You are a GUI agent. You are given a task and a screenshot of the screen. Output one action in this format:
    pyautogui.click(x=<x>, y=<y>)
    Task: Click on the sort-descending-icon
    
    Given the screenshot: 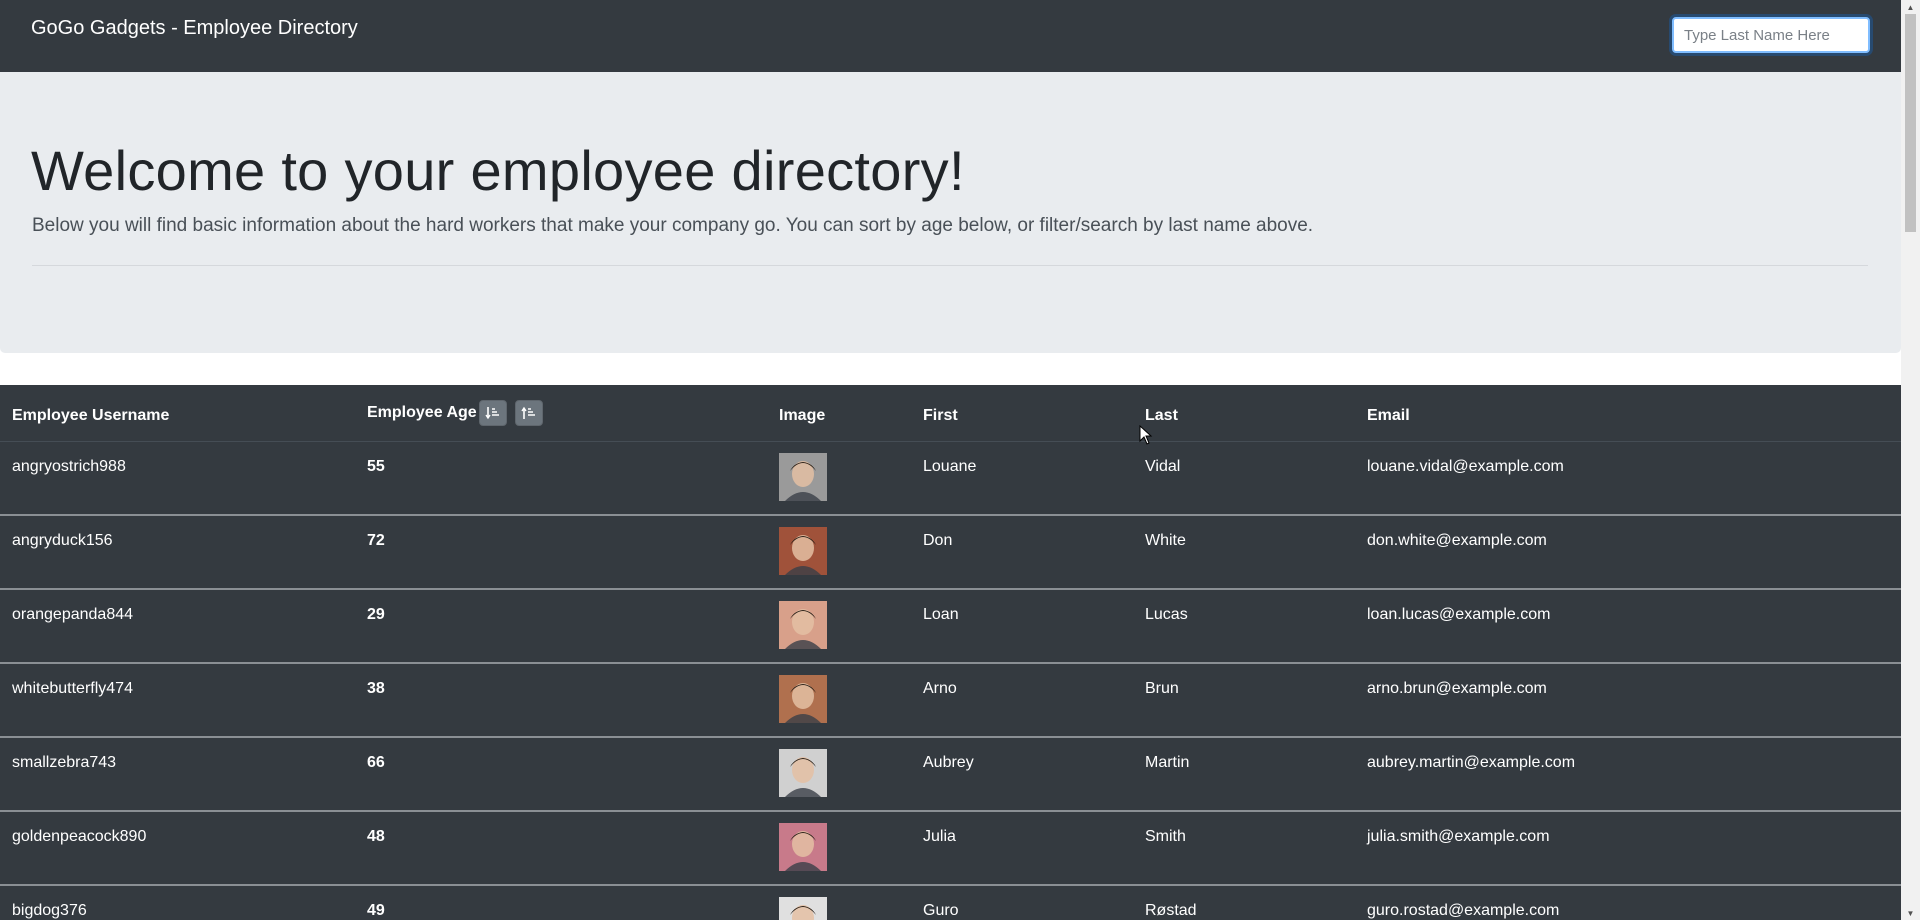 What is the action you would take?
    pyautogui.click(x=528, y=412)
    